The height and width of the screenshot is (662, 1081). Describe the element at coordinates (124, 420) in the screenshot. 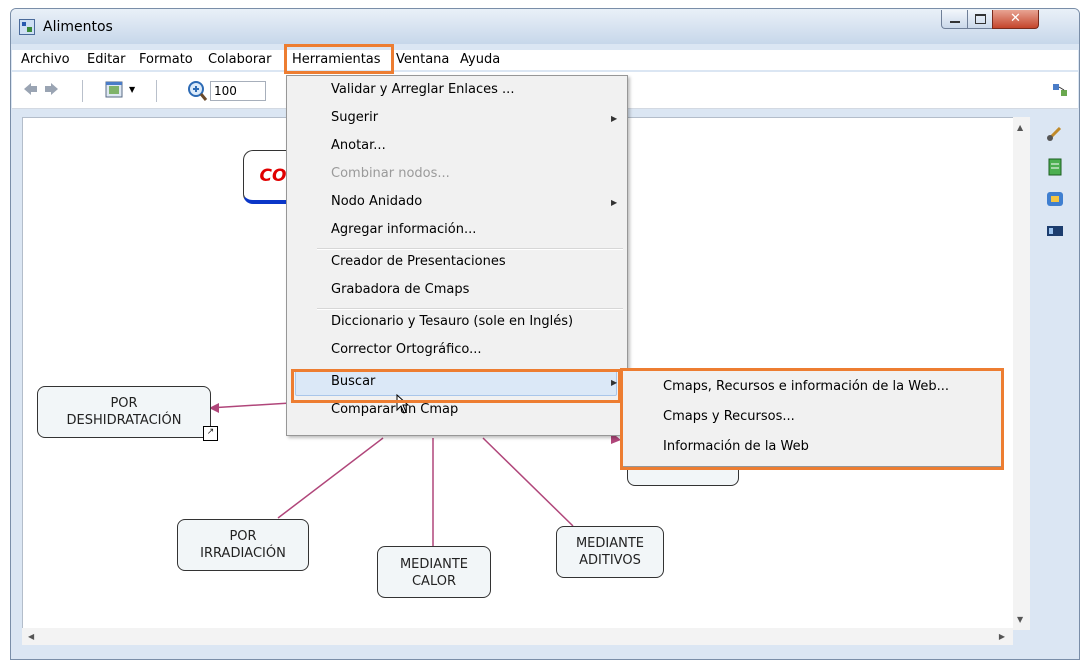

I see `node-line: DESHIDRATACIÓN` at that location.